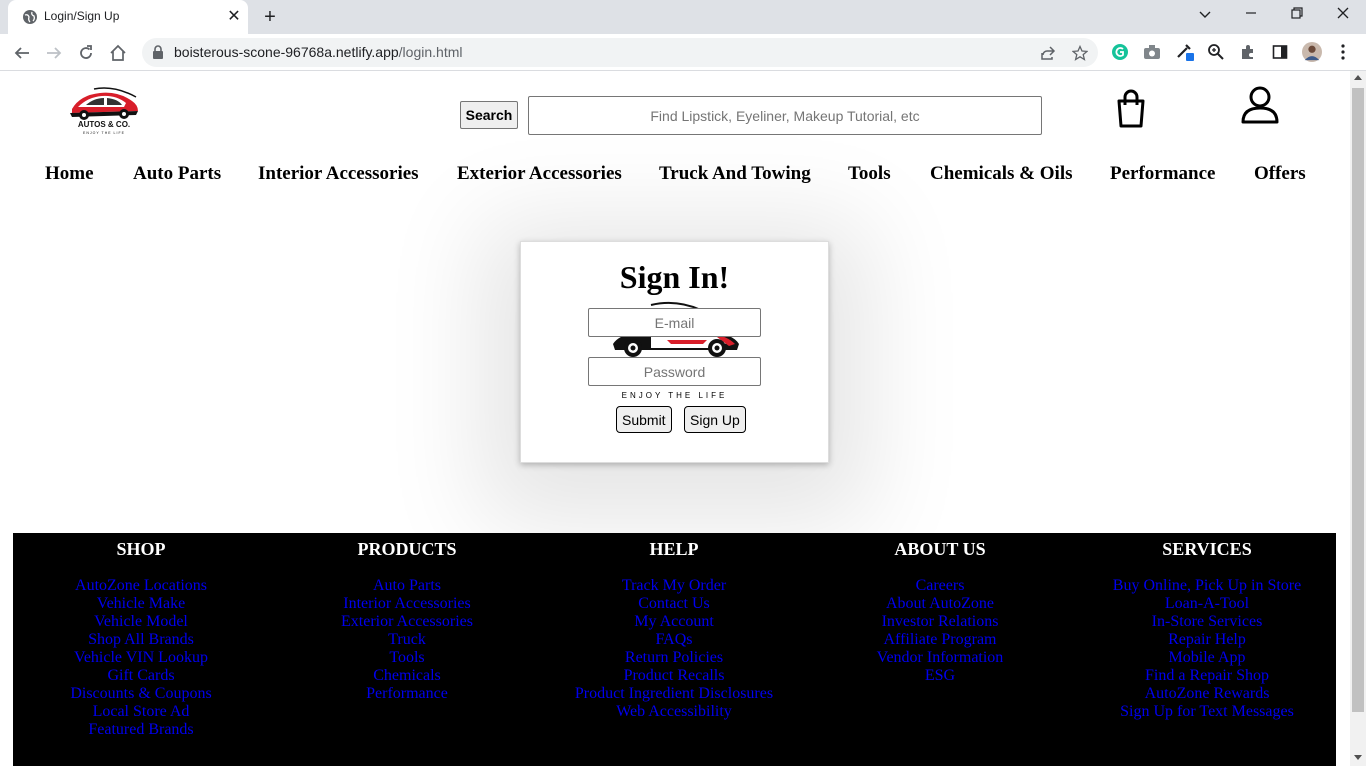 The image size is (1366, 766). What do you see at coordinates (141, 639) in the screenshot?
I see `footer-link: Shop All Brands` at bounding box center [141, 639].